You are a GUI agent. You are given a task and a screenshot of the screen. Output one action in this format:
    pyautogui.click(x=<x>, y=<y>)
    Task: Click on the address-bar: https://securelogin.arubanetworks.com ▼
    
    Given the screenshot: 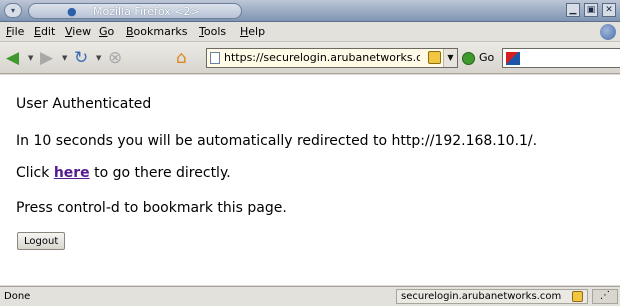 What is the action you would take?
    pyautogui.click(x=332, y=58)
    